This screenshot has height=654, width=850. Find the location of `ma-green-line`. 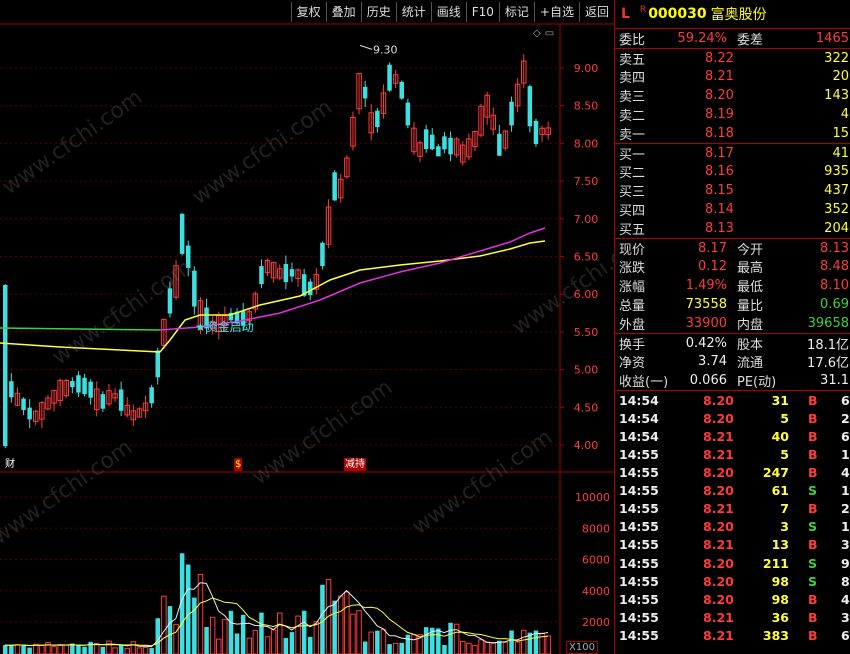

ma-green-line is located at coordinates (80, 329).